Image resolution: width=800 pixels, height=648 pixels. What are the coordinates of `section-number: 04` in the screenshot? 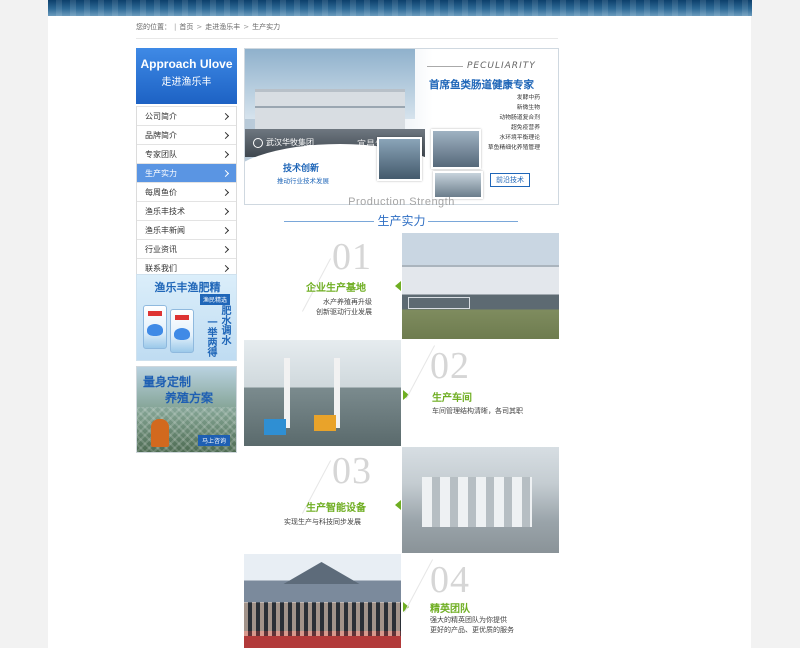 It's located at (450, 580).